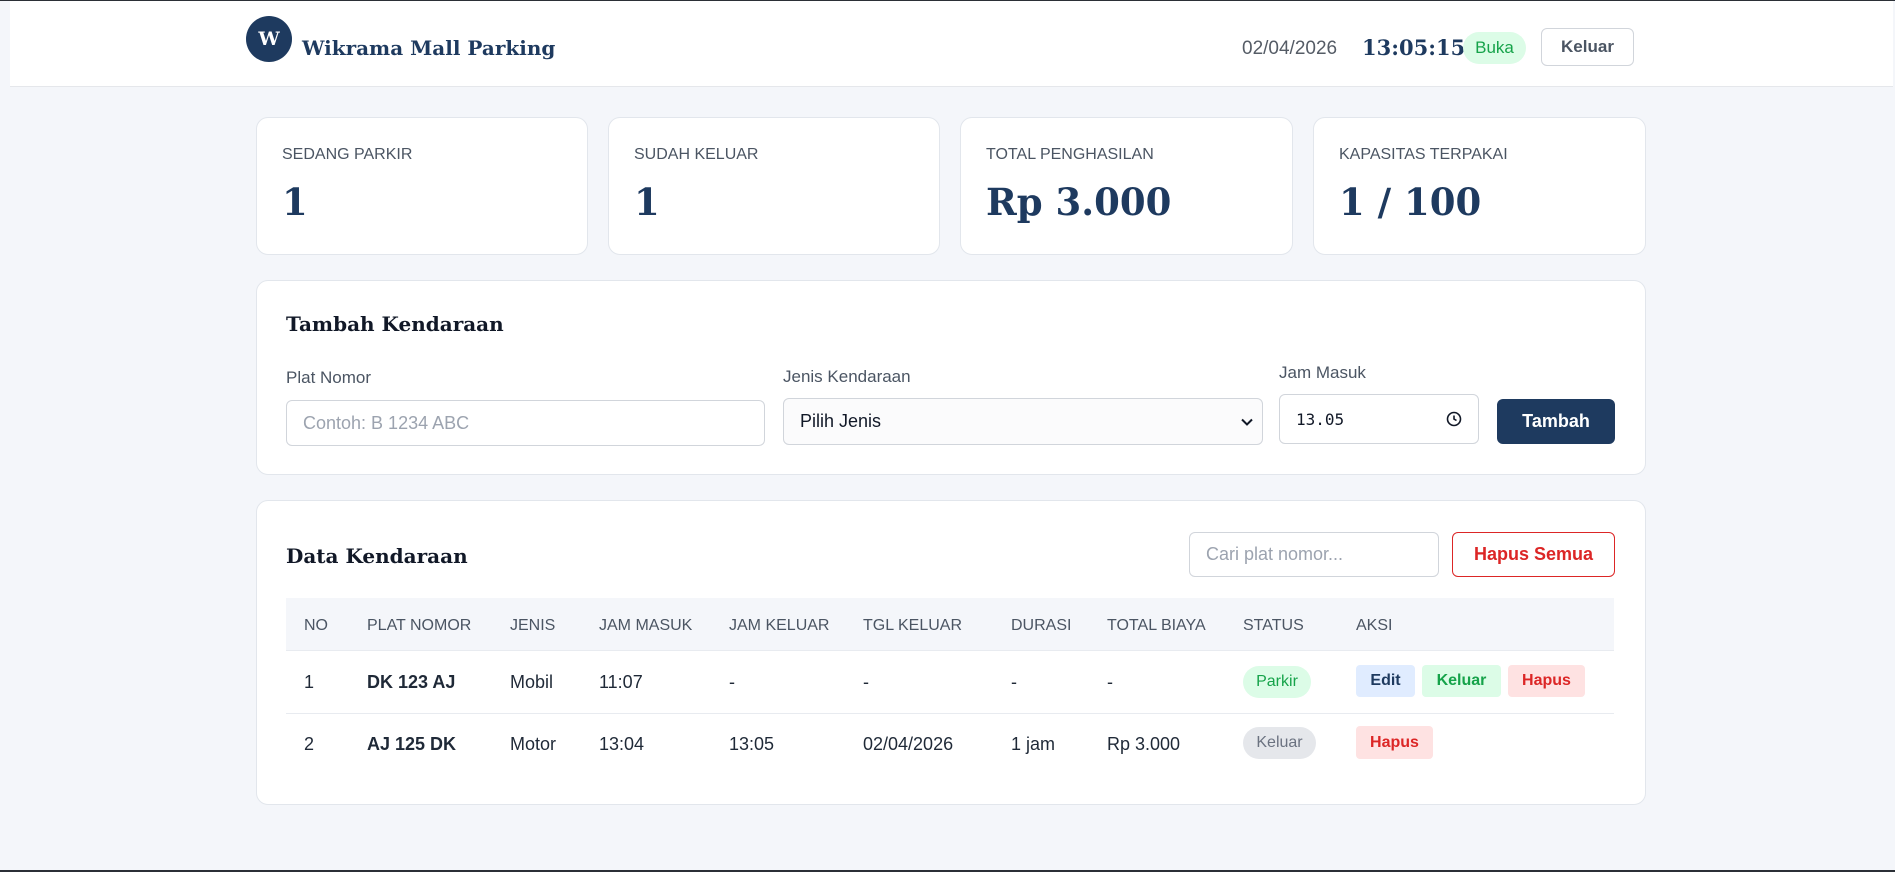 The width and height of the screenshot is (1895, 872). What do you see at coordinates (1144, 744) in the screenshot?
I see `cell-total: Rp 3.000` at bounding box center [1144, 744].